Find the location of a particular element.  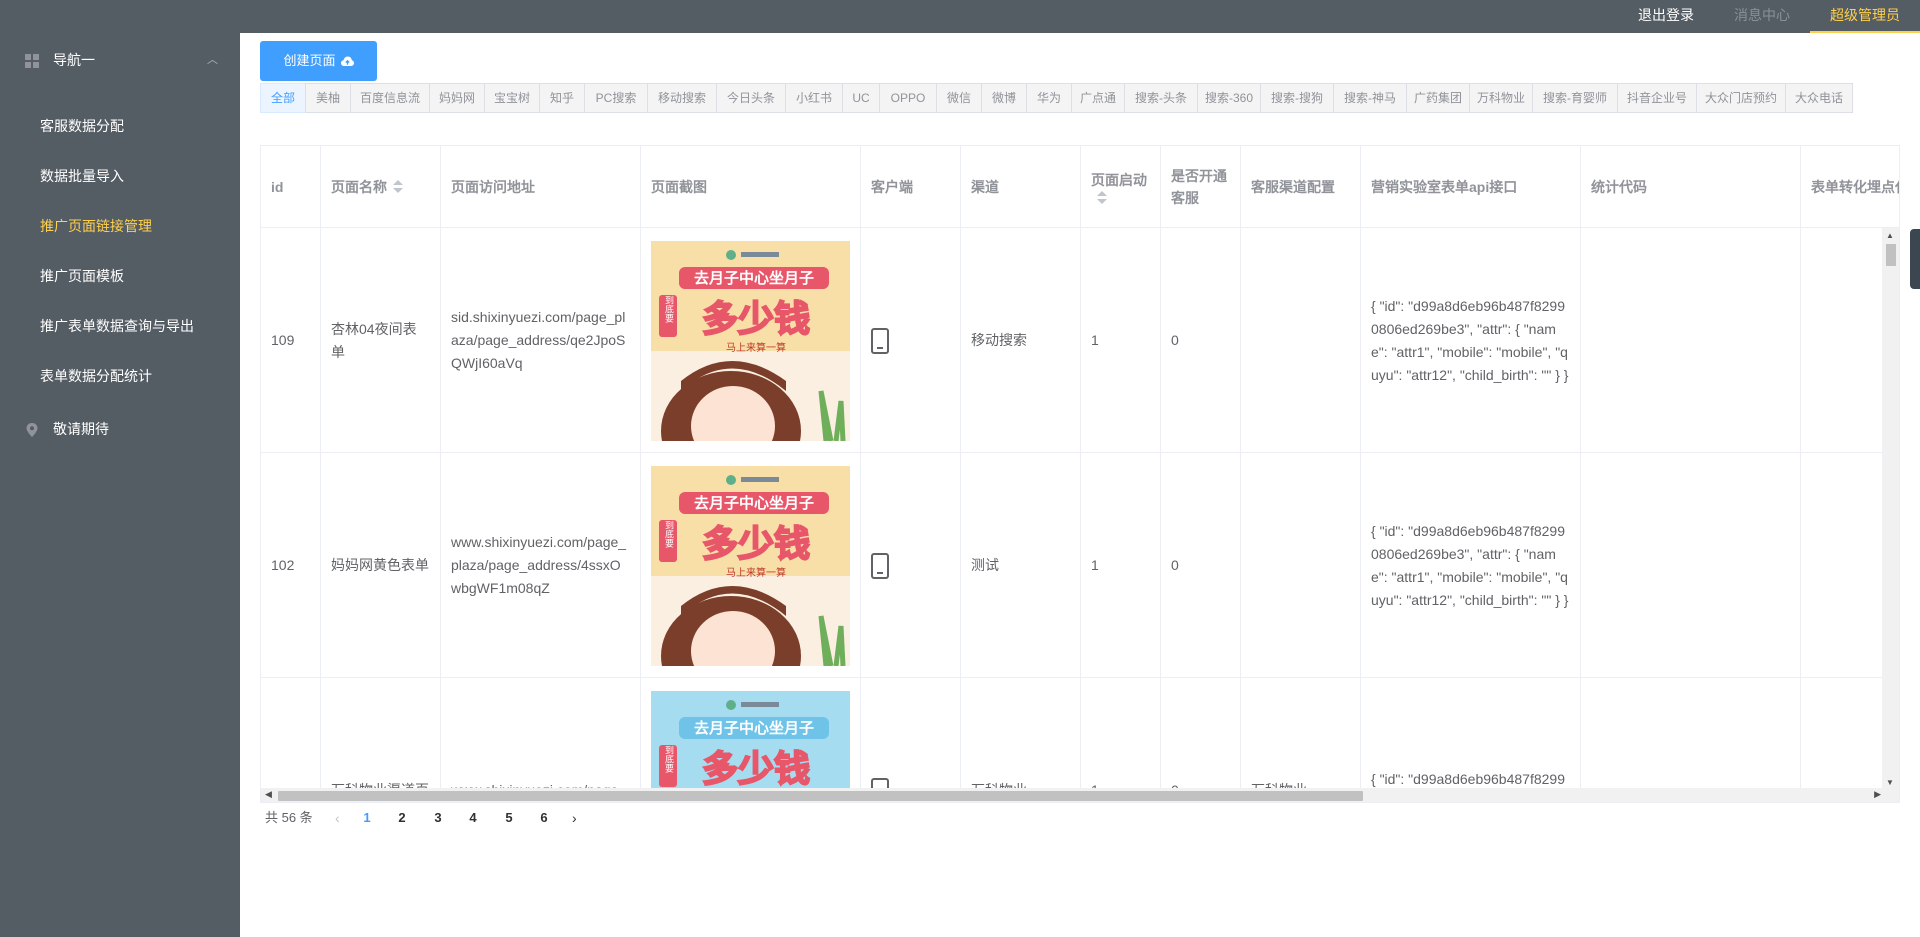

thumb-subtext: 到底要 is located at coordinates (668, 758).